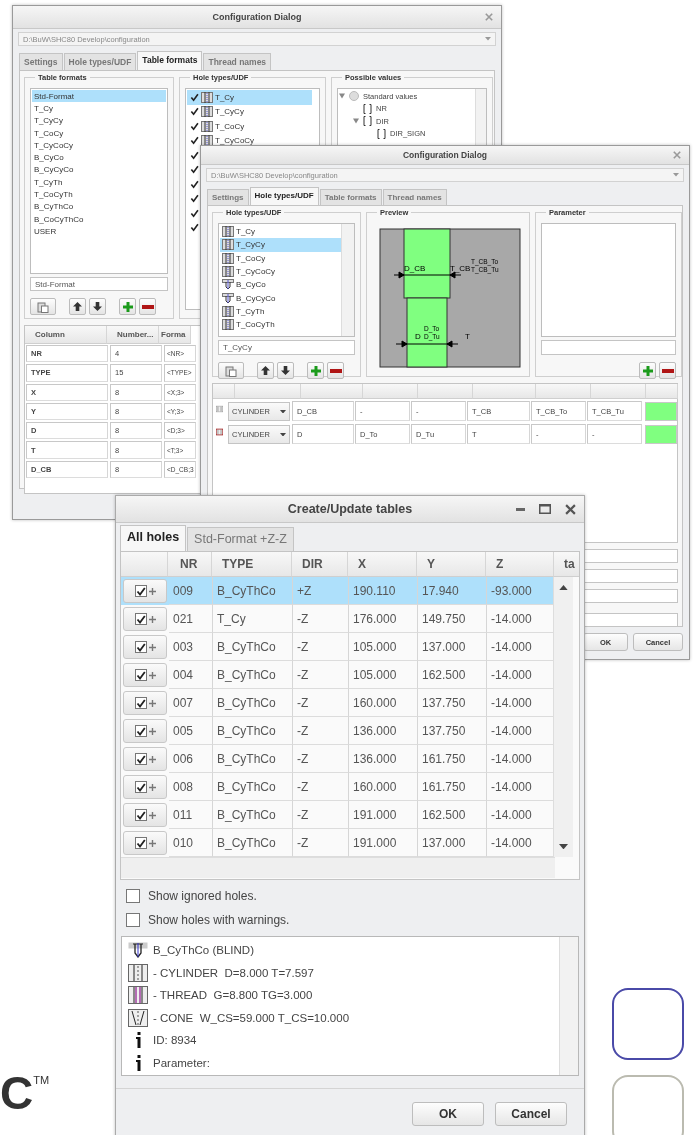 The image size is (694, 1135). Describe the element at coordinates (531, 1114) in the screenshot. I see `dialog-button: Cancel` at that location.